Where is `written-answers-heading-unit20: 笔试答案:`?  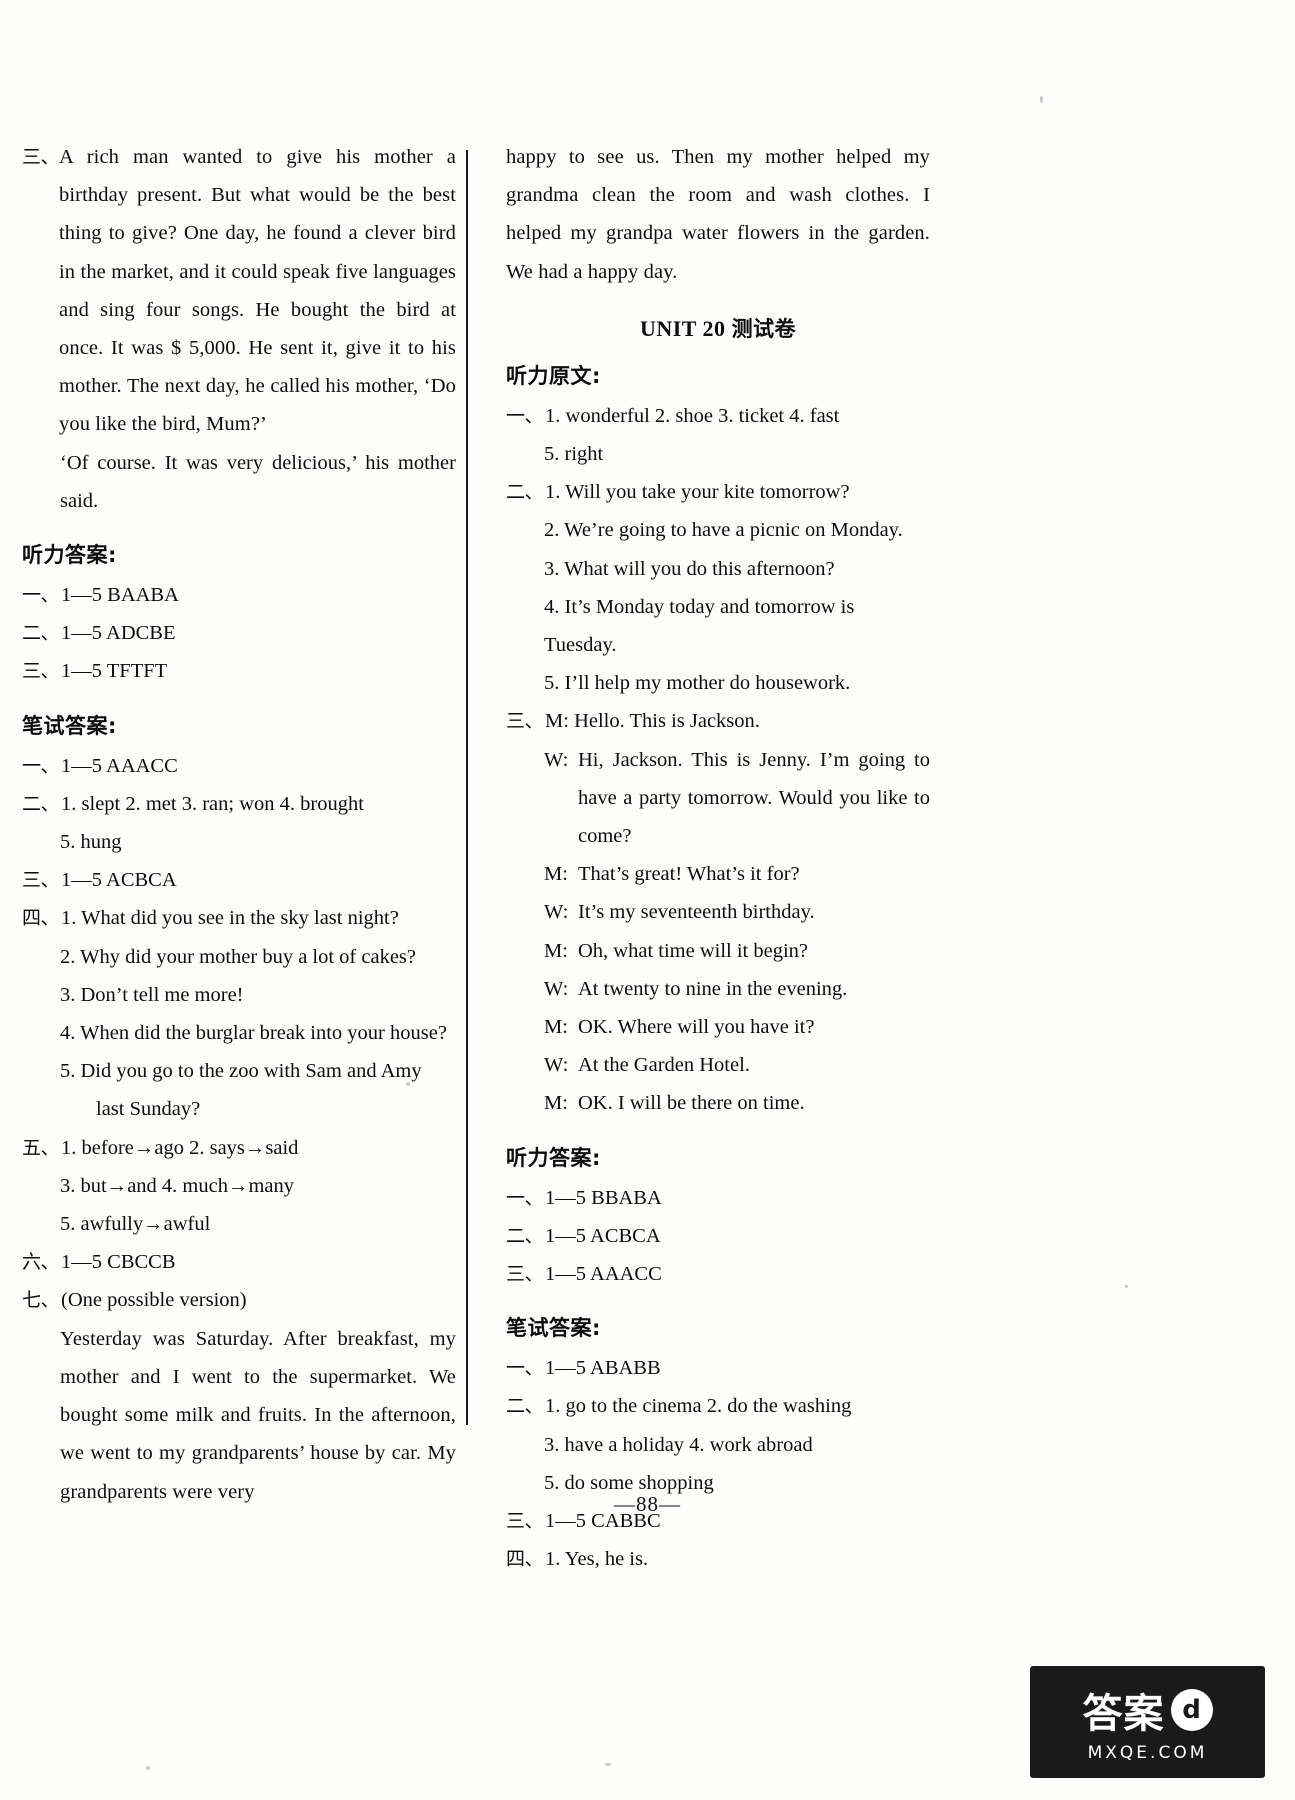 written-answers-heading-unit20: 笔试答案: is located at coordinates (553, 1328).